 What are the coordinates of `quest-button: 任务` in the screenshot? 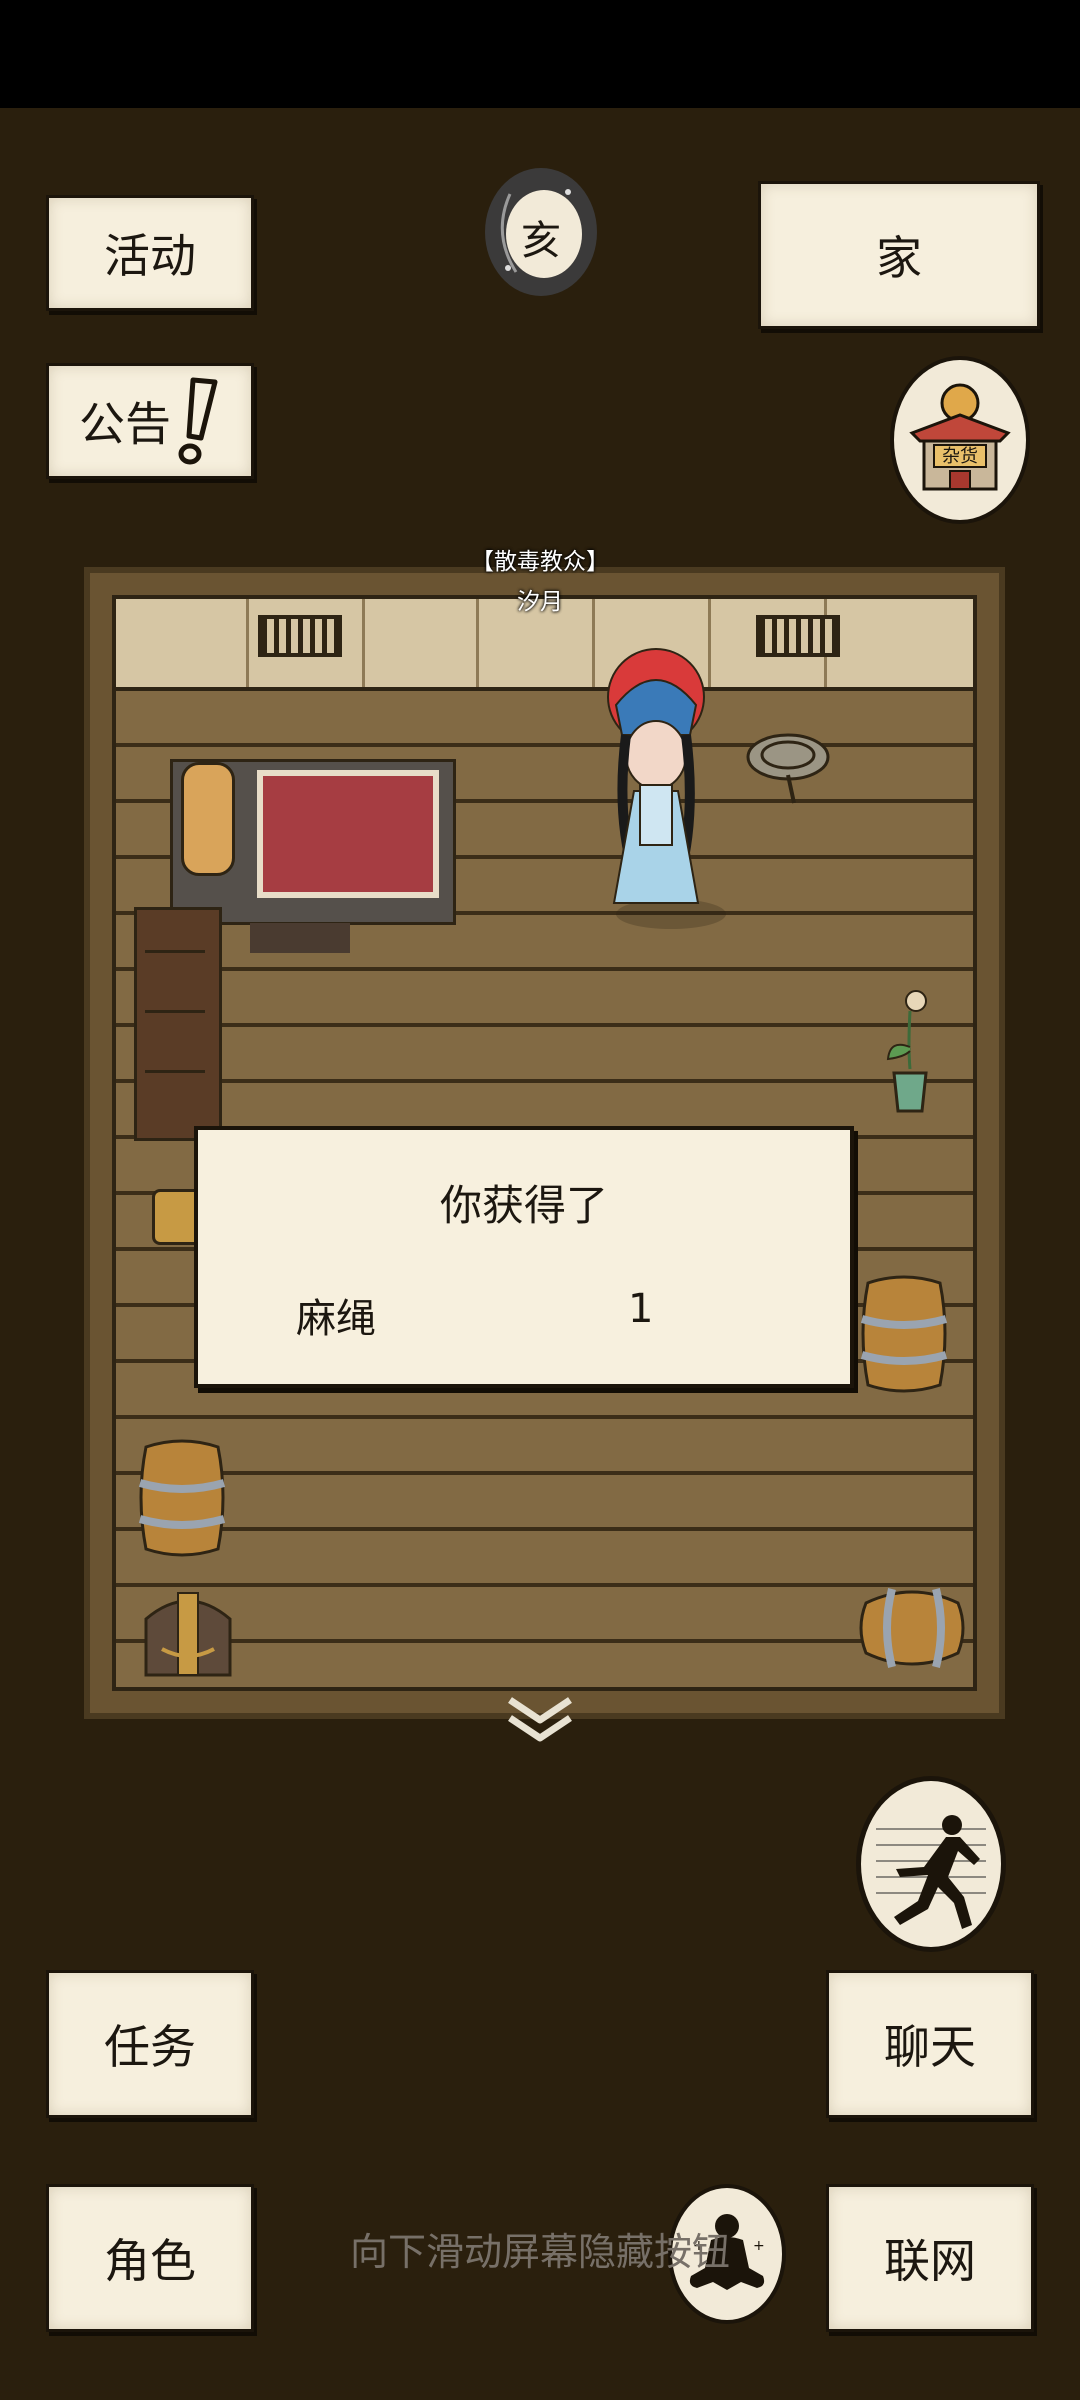 It's located at (150, 2044).